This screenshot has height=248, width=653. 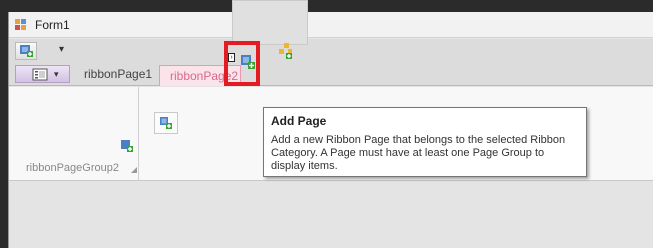 What do you see at coordinates (331, 51) in the screenshot?
I see `quick-access-toolbar: ▾` at bounding box center [331, 51].